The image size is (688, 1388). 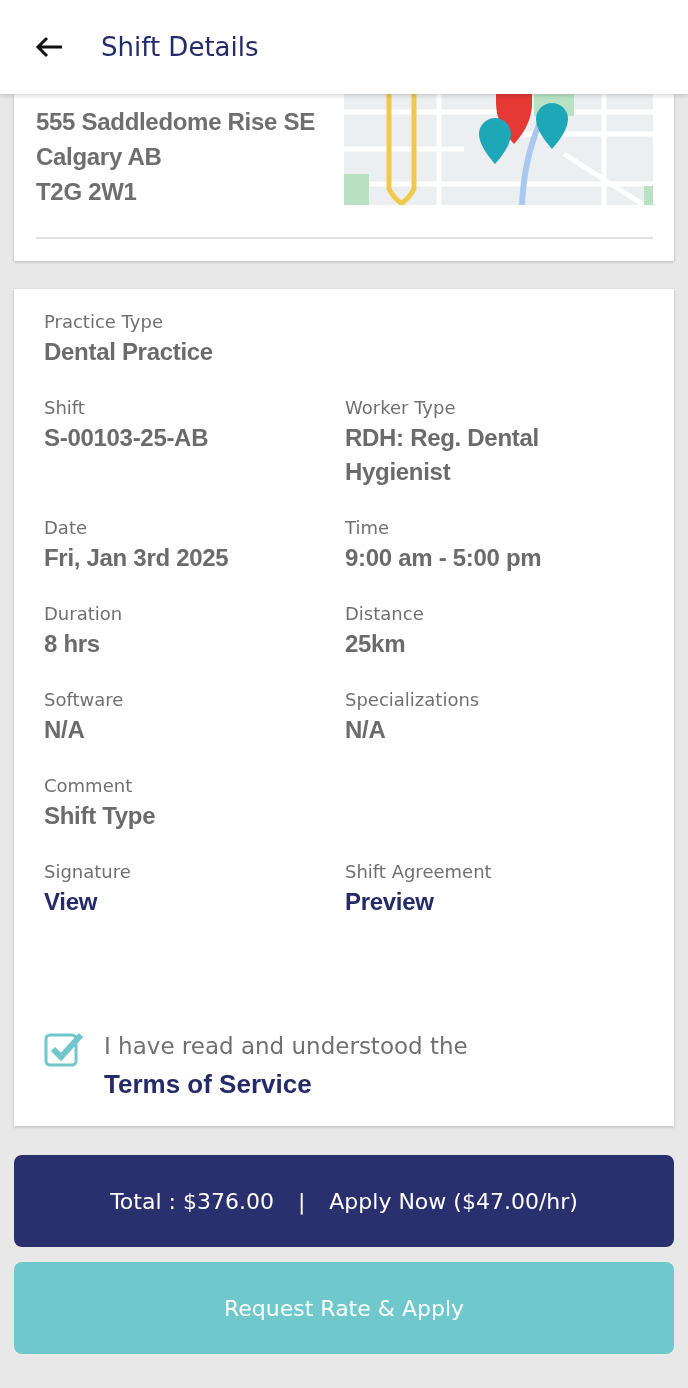 What do you see at coordinates (286, 1066) in the screenshot?
I see `terms-sentence: I have read and understood the Terms of Service` at bounding box center [286, 1066].